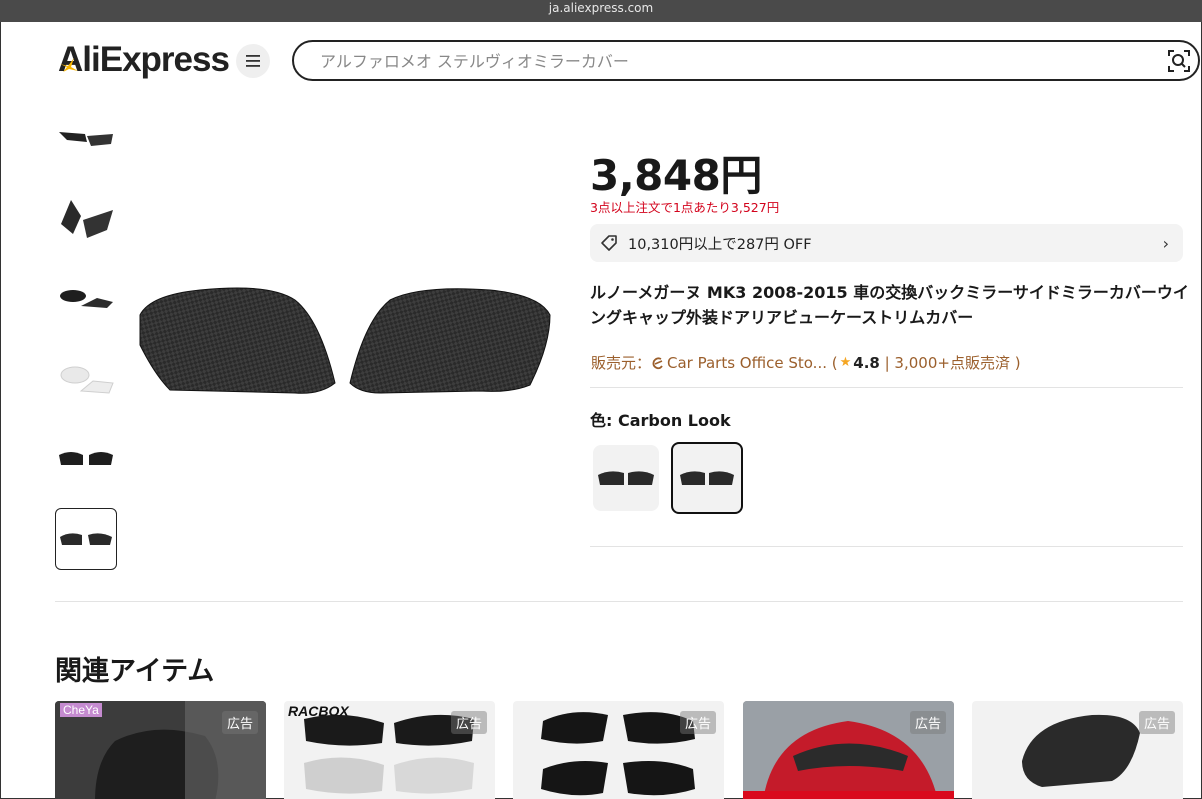 This screenshot has width=1202, height=799. What do you see at coordinates (609, 243) in the screenshot?
I see `tag-icon` at bounding box center [609, 243].